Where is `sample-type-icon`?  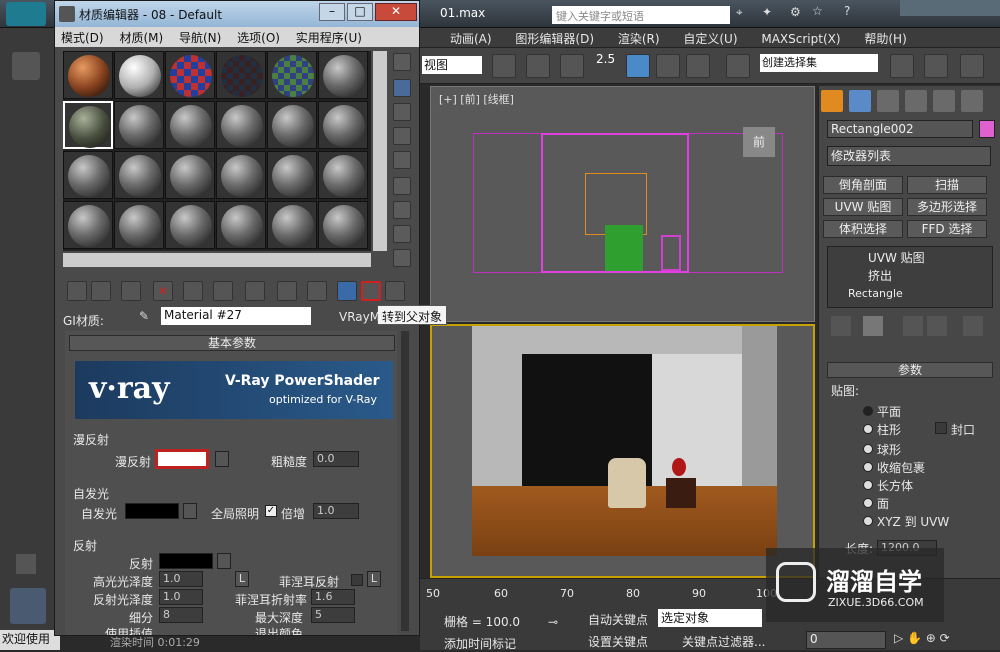 sample-type-icon is located at coordinates (402, 62).